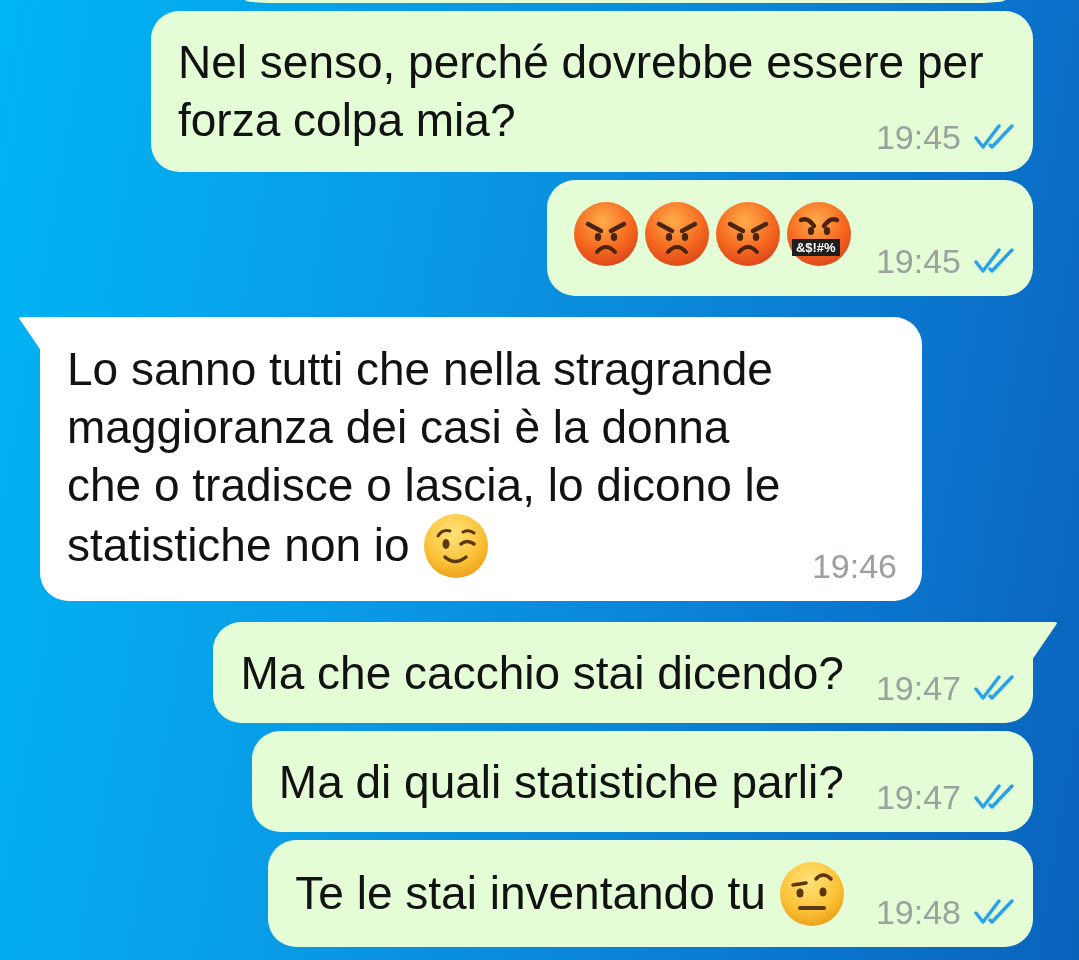 The image size is (1079, 960). I want to click on message-text: Te le stai inventando tu, so click(530, 893).